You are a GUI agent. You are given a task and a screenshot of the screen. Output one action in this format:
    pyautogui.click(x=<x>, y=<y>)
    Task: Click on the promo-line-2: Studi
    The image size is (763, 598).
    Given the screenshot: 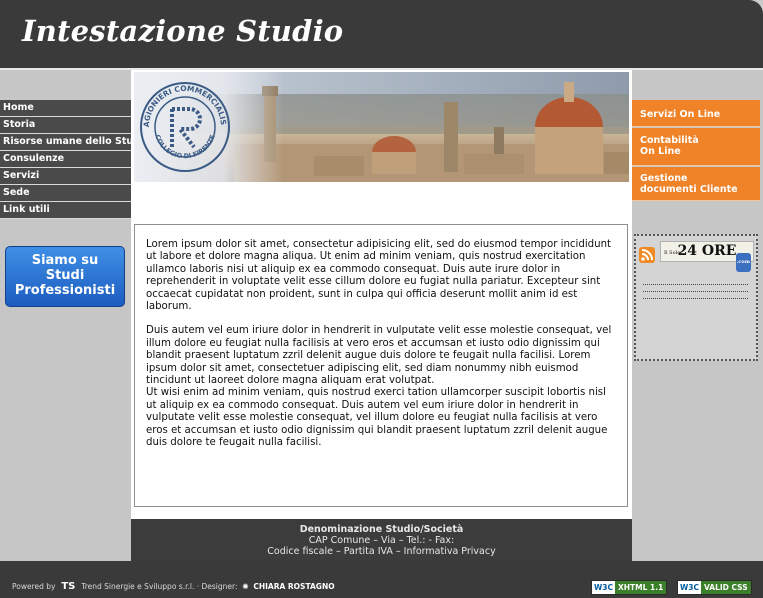 What is the action you would take?
    pyautogui.click(x=65, y=275)
    